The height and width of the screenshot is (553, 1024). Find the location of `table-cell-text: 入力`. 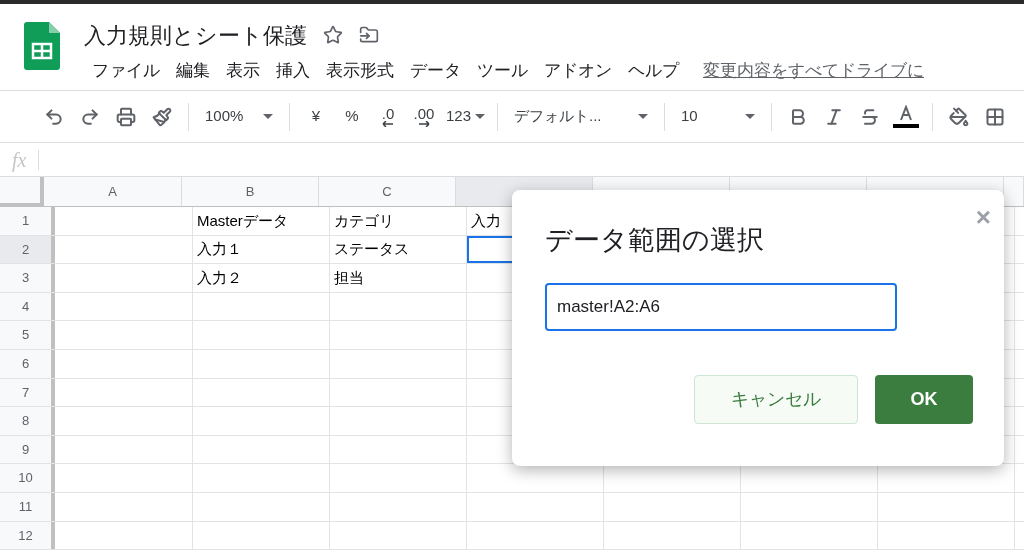

table-cell-text: 入力 is located at coordinates (486, 220).